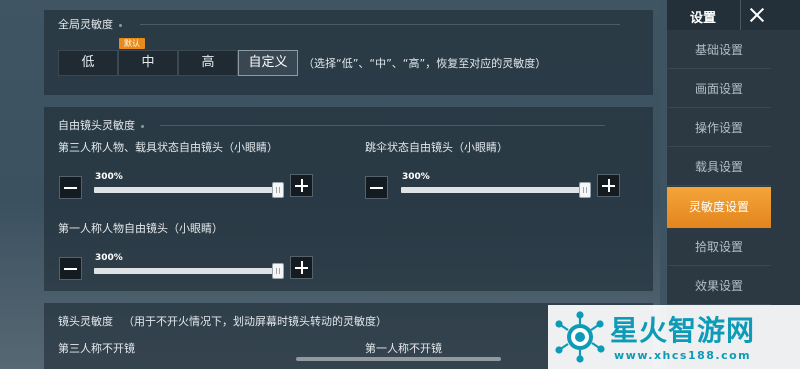 This screenshot has height=369, width=800. Describe the element at coordinates (580, 337) in the screenshot. I see `brand-logo-icon` at that location.